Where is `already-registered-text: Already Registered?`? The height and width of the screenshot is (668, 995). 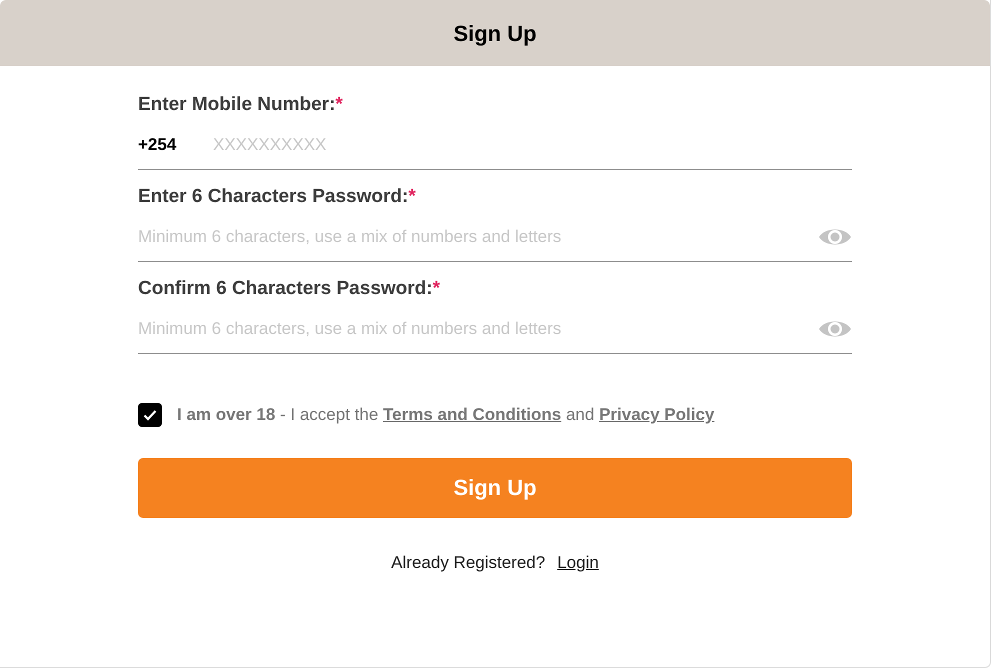
already-registered-text: Already Registered? is located at coordinates (468, 563).